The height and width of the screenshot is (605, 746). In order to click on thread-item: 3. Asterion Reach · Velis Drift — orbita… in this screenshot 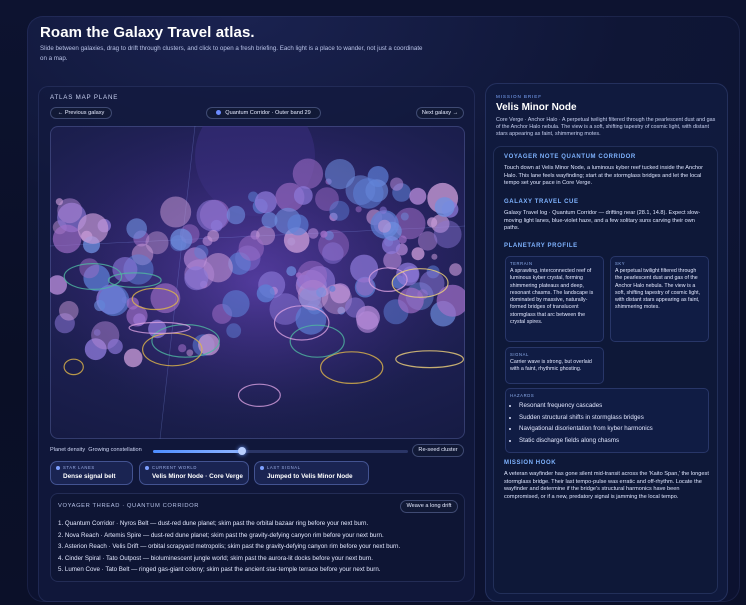, I will do `click(229, 547)`.